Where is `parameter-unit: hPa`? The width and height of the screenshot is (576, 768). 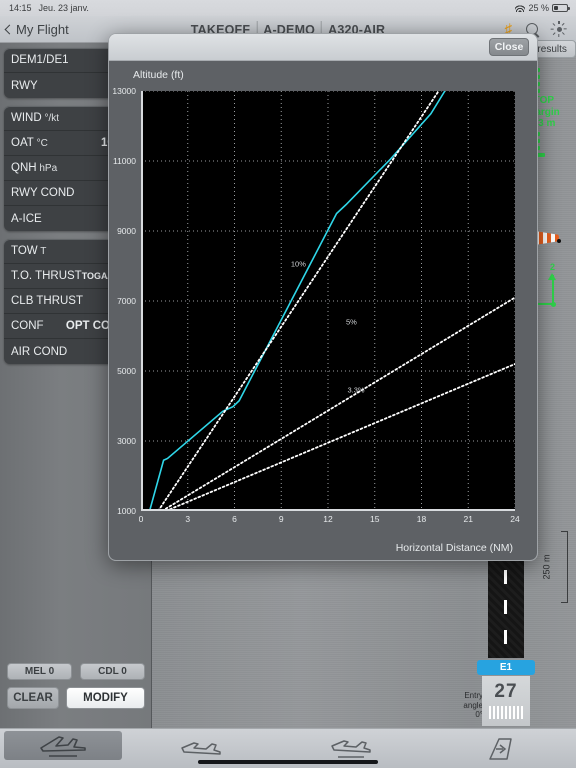
parameter-unit: hPa is located at coordinates (47, 168).